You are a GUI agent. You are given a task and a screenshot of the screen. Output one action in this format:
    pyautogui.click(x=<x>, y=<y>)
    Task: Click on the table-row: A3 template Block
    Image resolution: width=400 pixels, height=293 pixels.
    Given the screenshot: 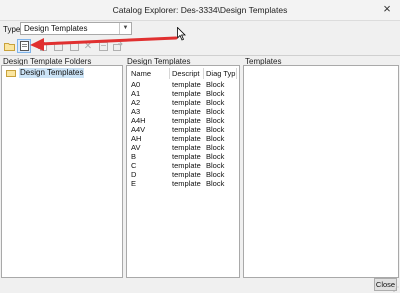 What is the action you would take?
    pyautogui.click(x=183, y=111)
    